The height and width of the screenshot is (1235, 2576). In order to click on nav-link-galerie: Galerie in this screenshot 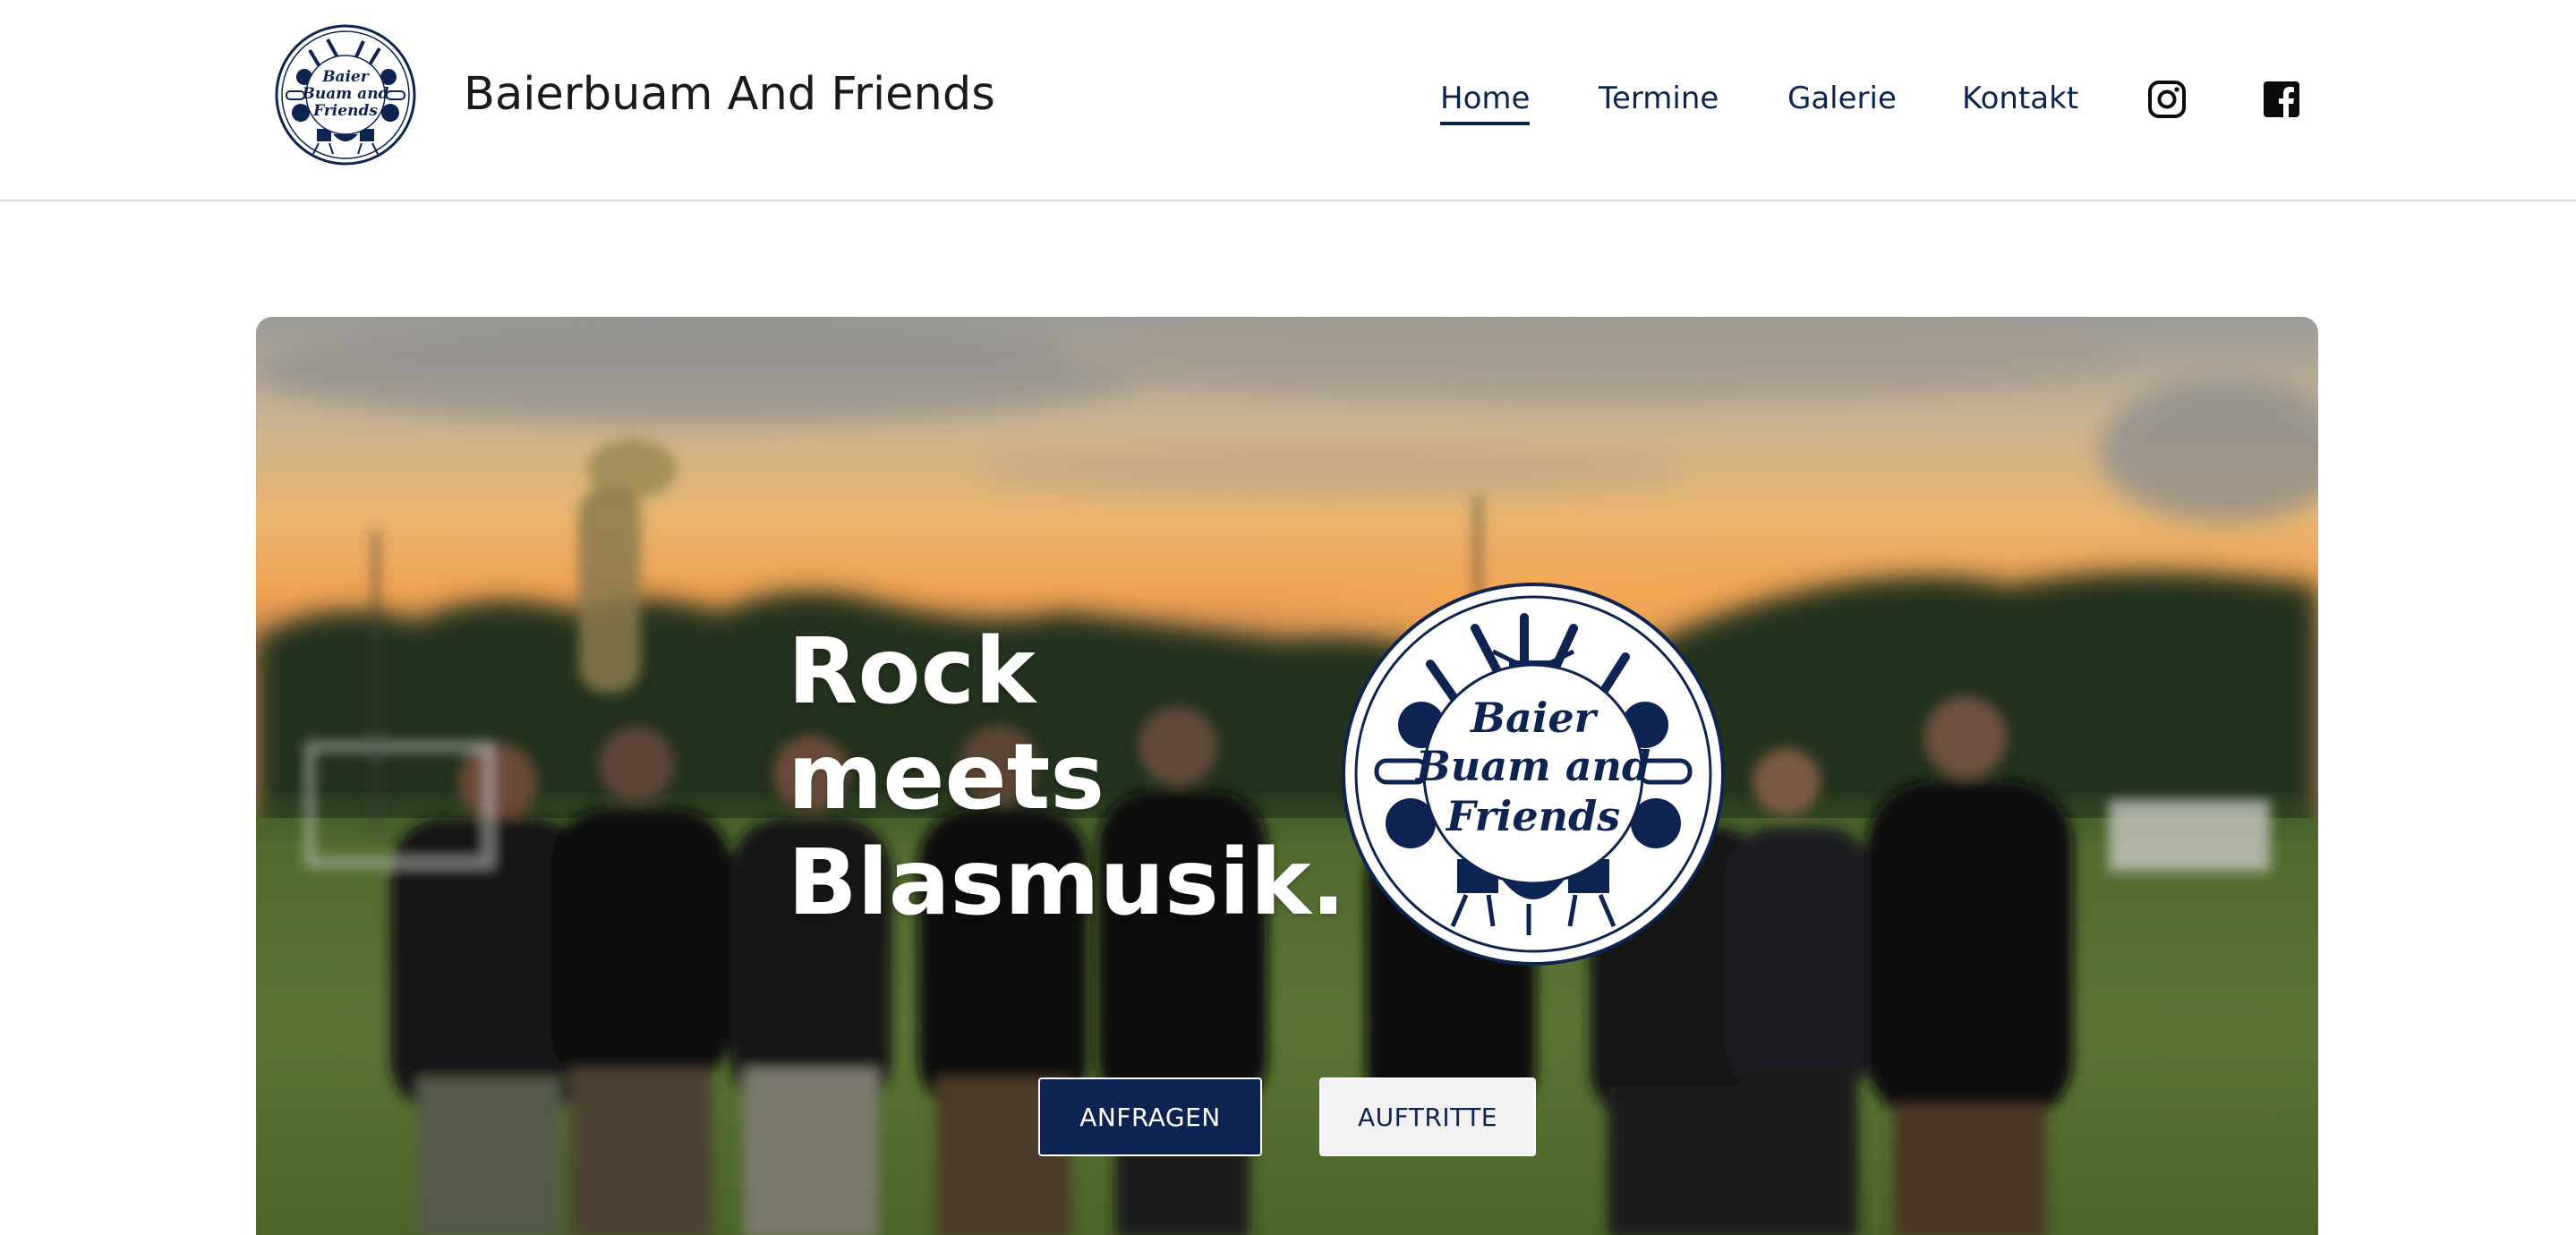, I will do `click(1842, 98)`.